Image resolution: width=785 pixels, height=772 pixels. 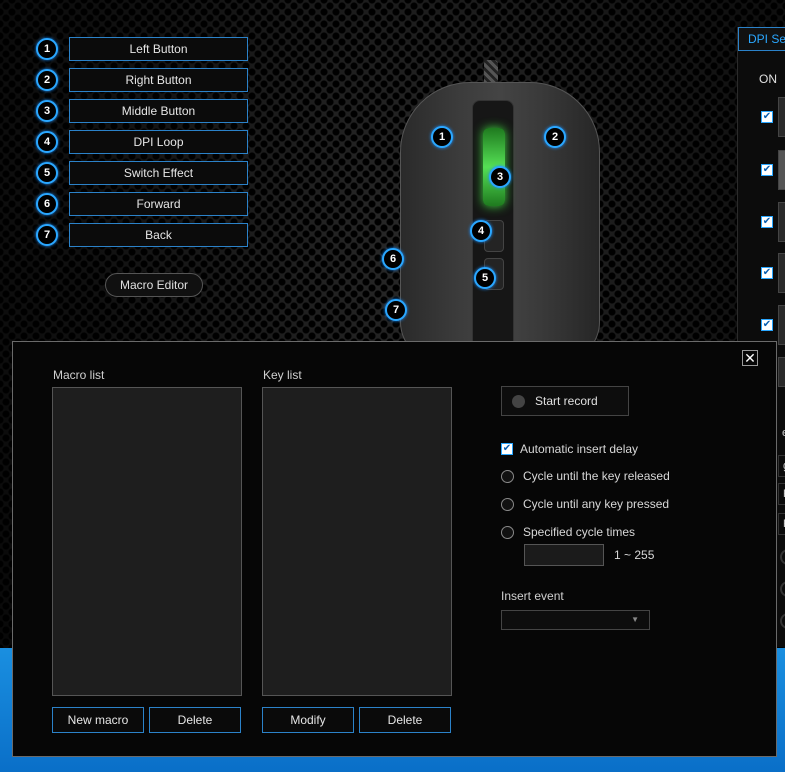 What do you see at coordinates (47, 142) in the screenshot?
I see `number-badge: 4` at bounding box center [47, 142].